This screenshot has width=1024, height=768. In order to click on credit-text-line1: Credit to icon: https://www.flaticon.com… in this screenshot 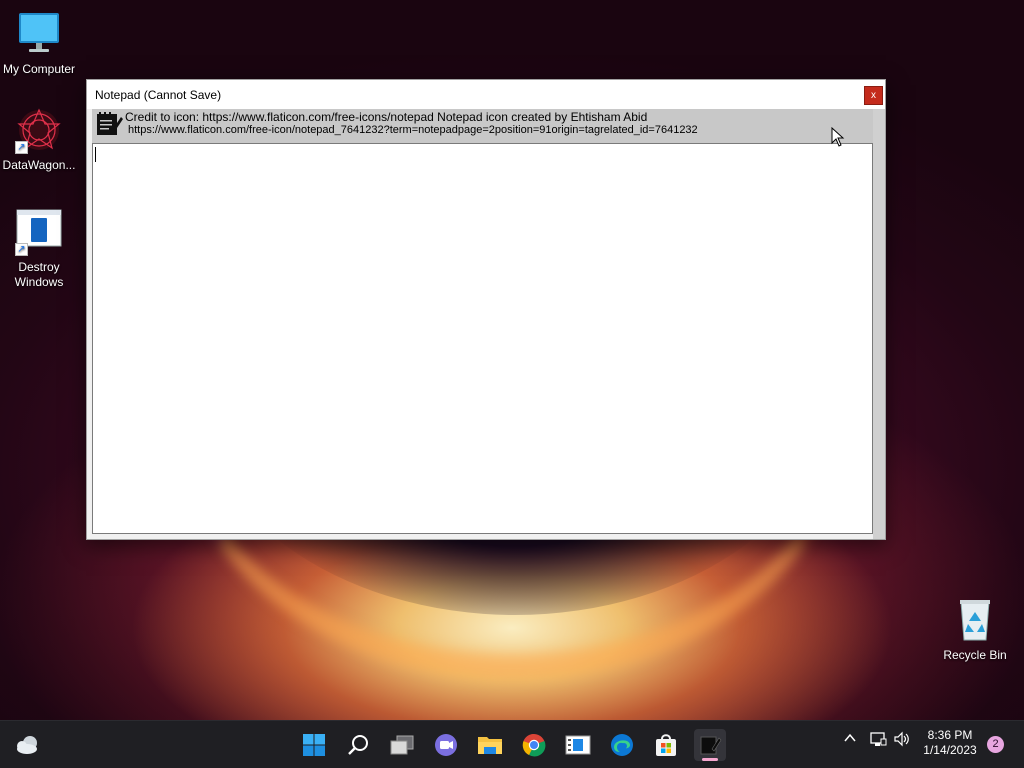, I will do `click(386, 117)`.